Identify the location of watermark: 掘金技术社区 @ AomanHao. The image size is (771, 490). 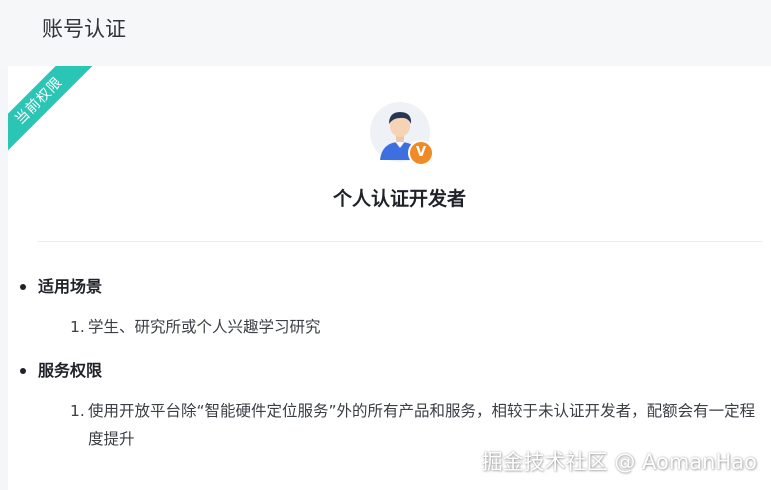
(619, 462).